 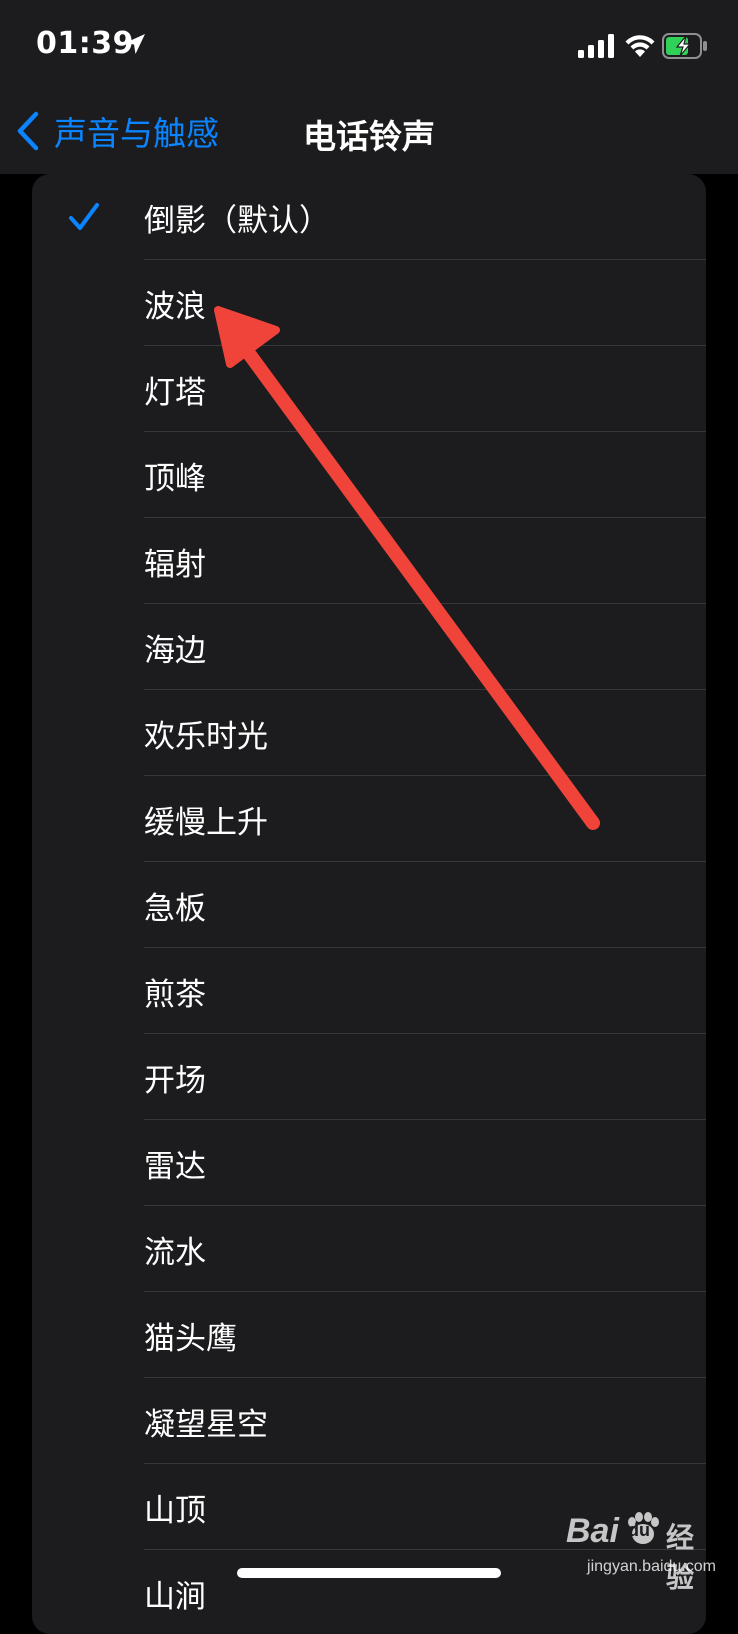 What do you see at coordinates (175, 306) in the screenshot?
I see `ringtone-label: 波浪` at bounding box center [175, 306].